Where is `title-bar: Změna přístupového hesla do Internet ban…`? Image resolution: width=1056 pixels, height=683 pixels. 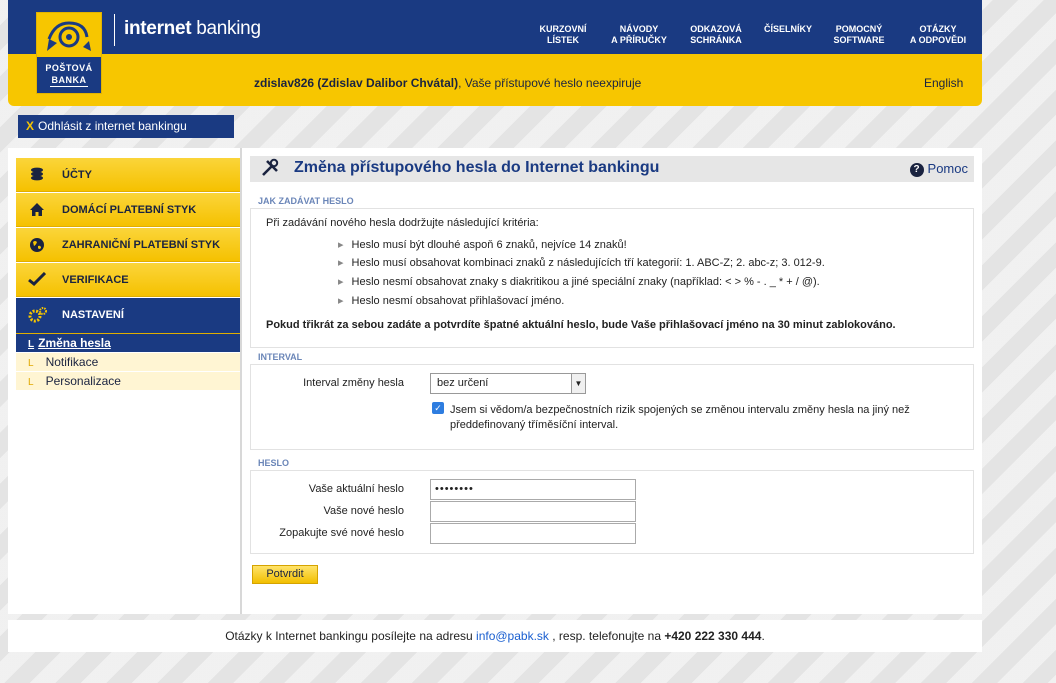
title-bar: Změna přístupového hesla do Internet ban… is located at coordinates (612, 169).